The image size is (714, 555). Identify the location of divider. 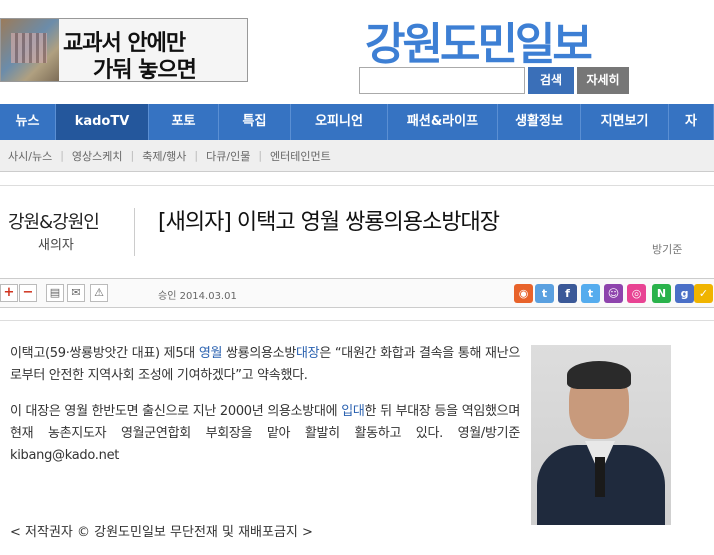
(134, 232).